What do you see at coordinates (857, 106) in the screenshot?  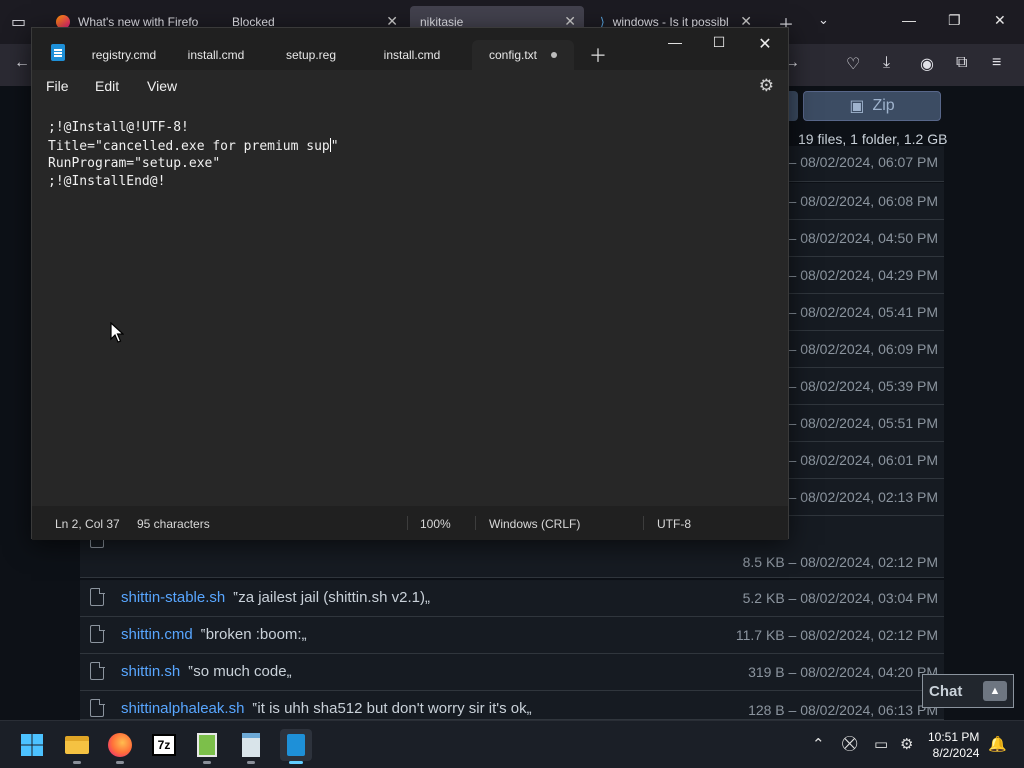 I see `zip-file-icon: ▣` at bounding box center [857, 106].